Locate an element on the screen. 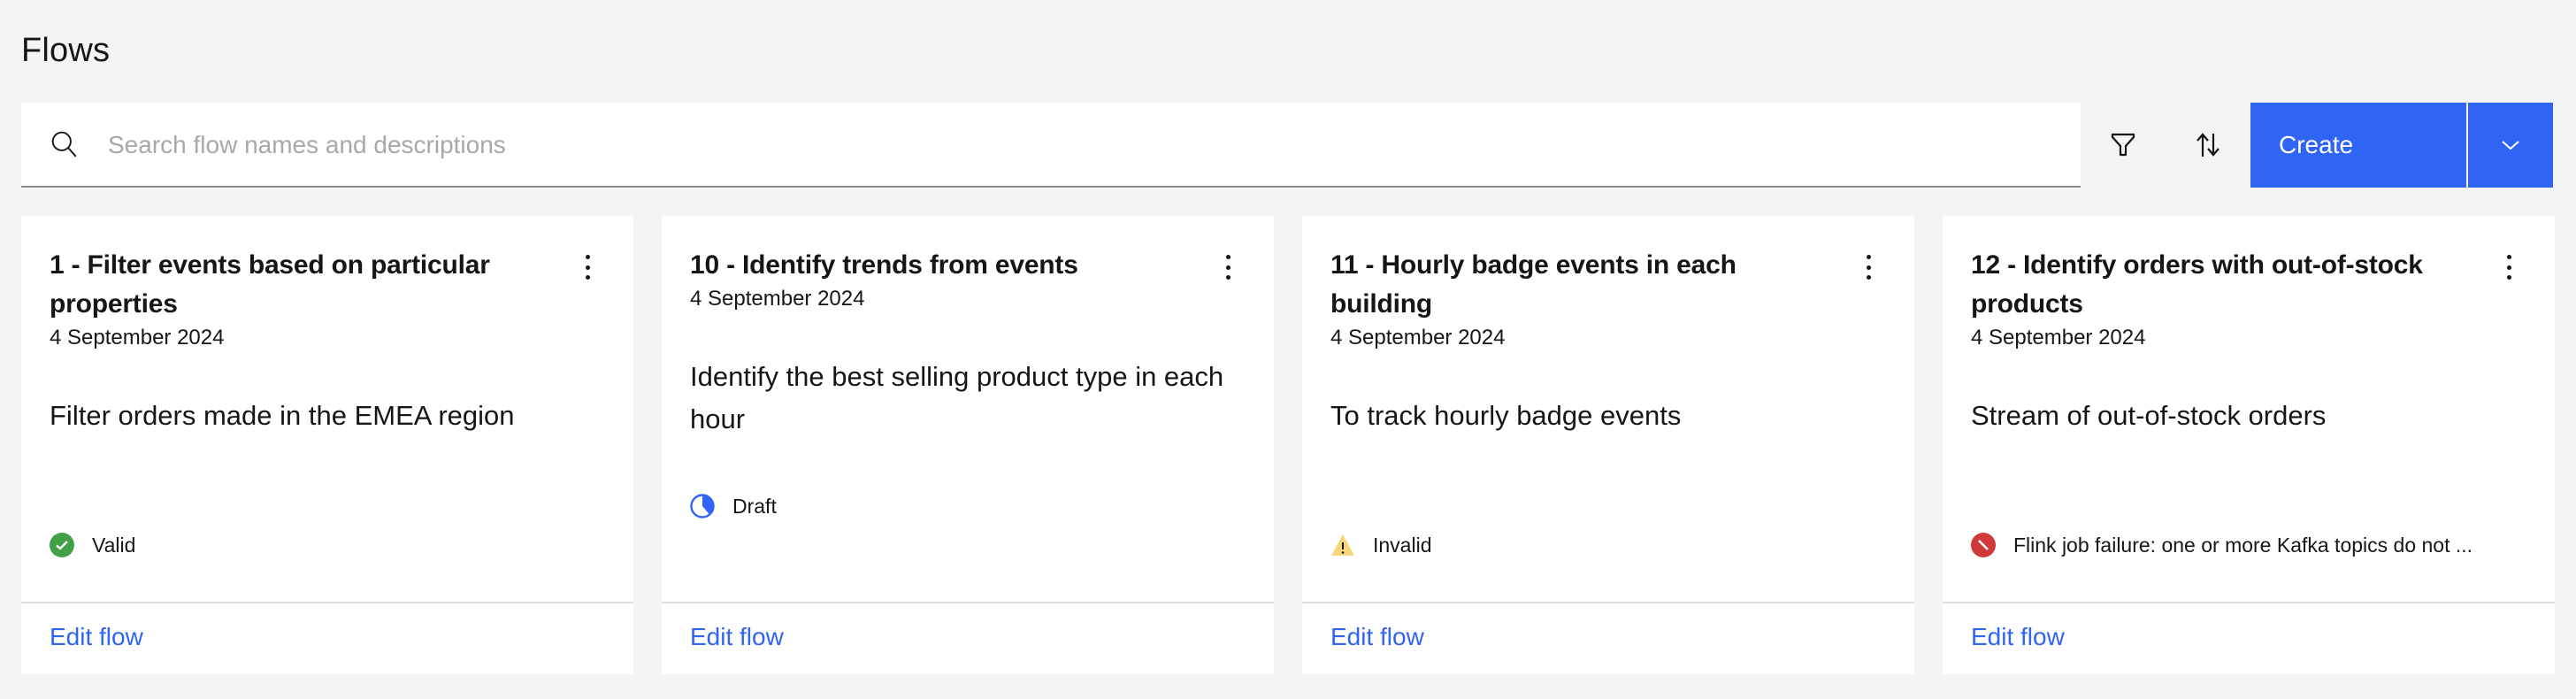  page-title: Flows is located at coordinates (66, 50).